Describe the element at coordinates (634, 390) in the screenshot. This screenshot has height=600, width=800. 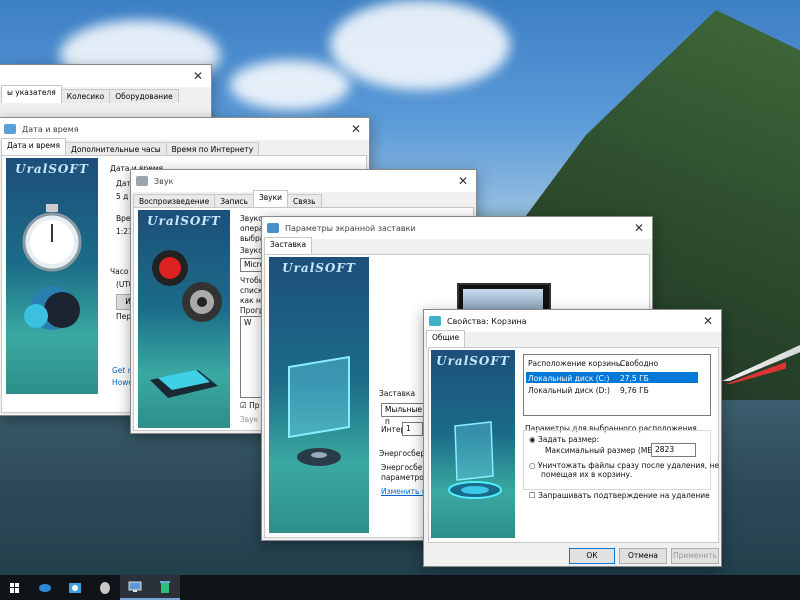
I see `location-free-d: 9,76 ГБ` at that location.